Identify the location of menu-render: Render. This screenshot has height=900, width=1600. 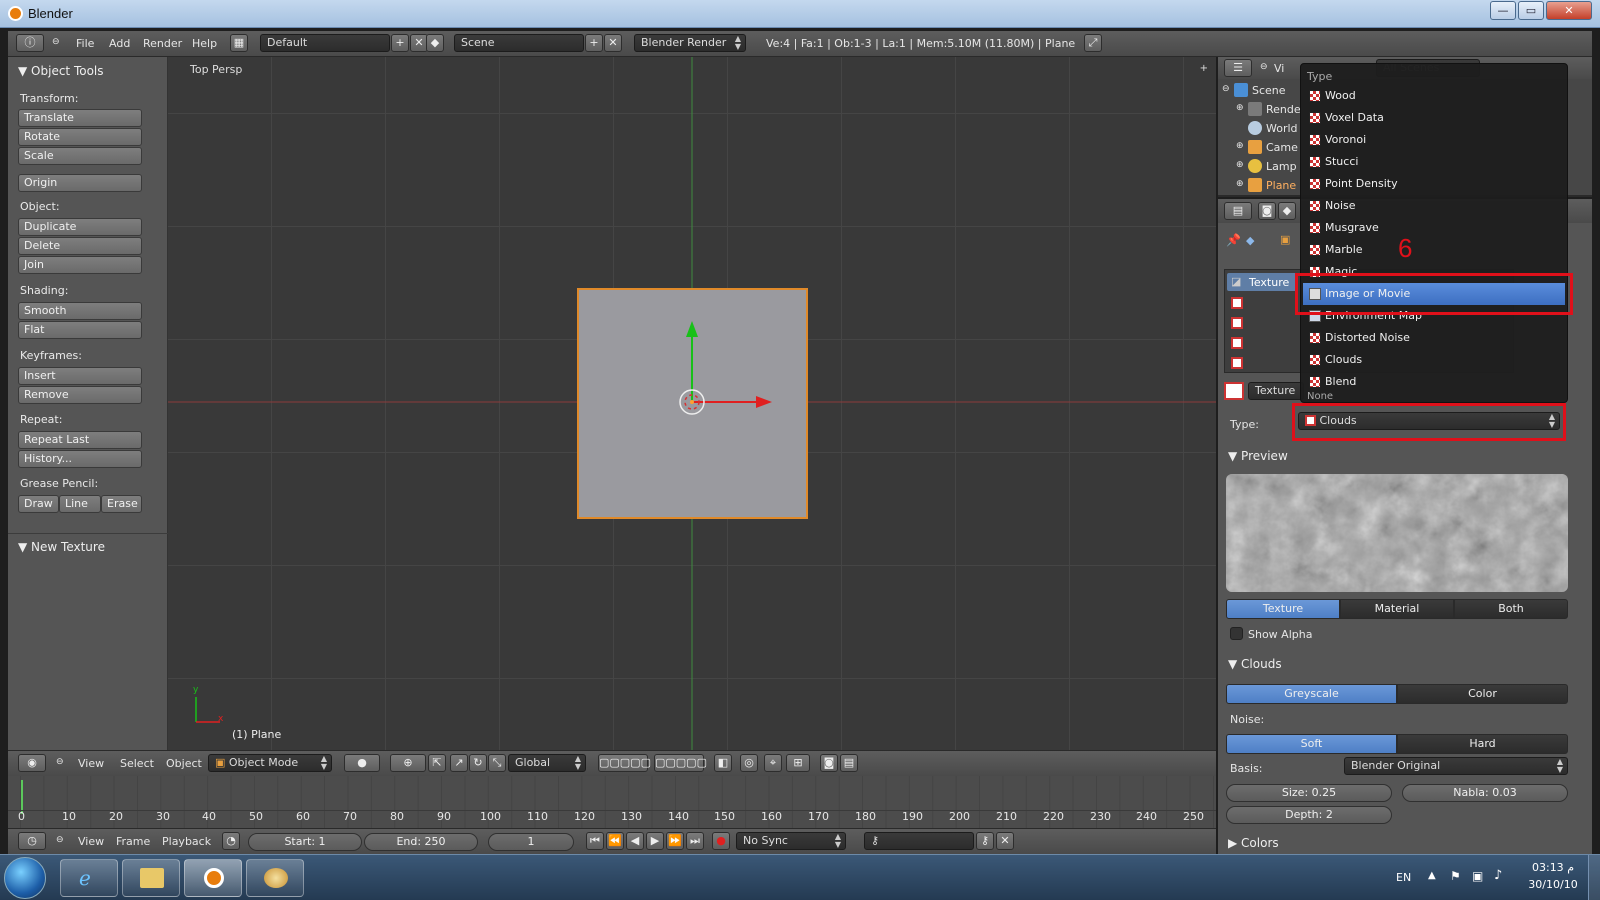
(162, 43).